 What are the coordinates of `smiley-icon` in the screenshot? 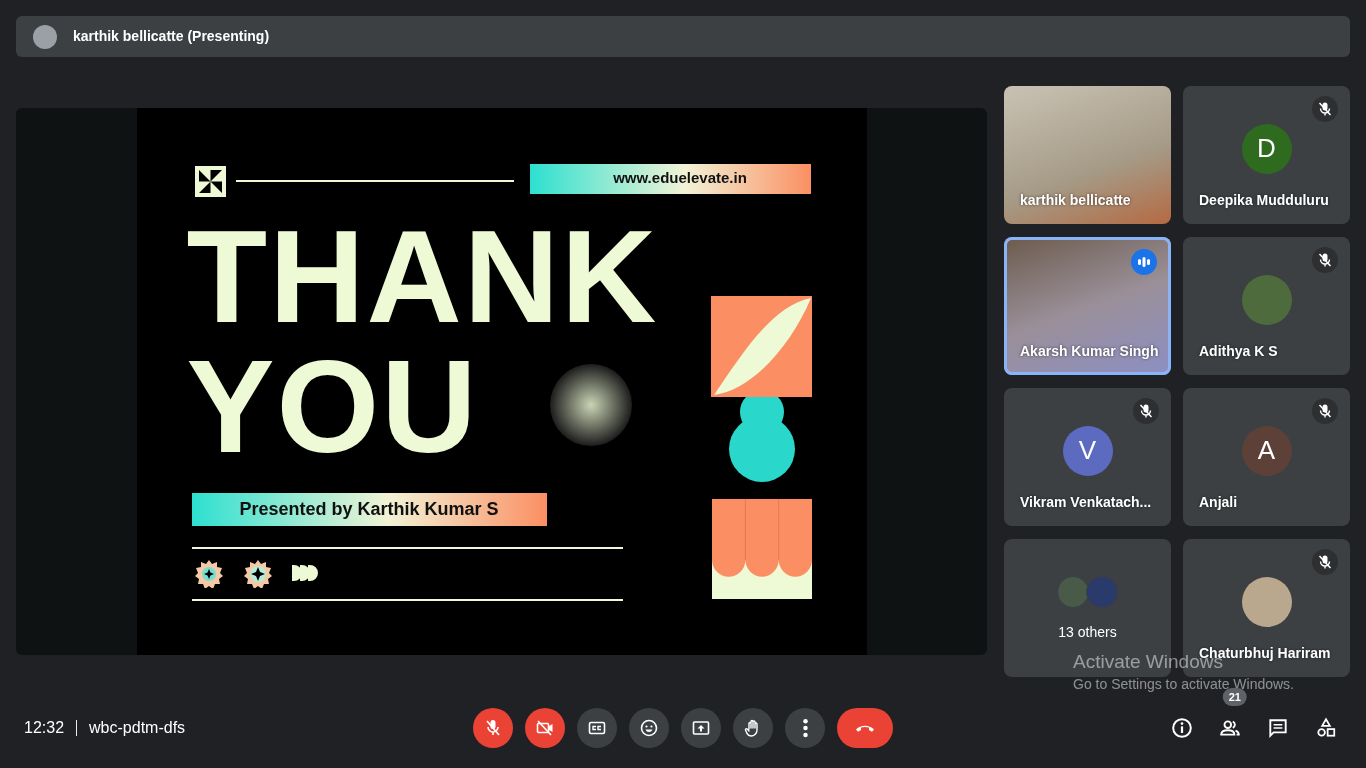 It's located at (649, 728).